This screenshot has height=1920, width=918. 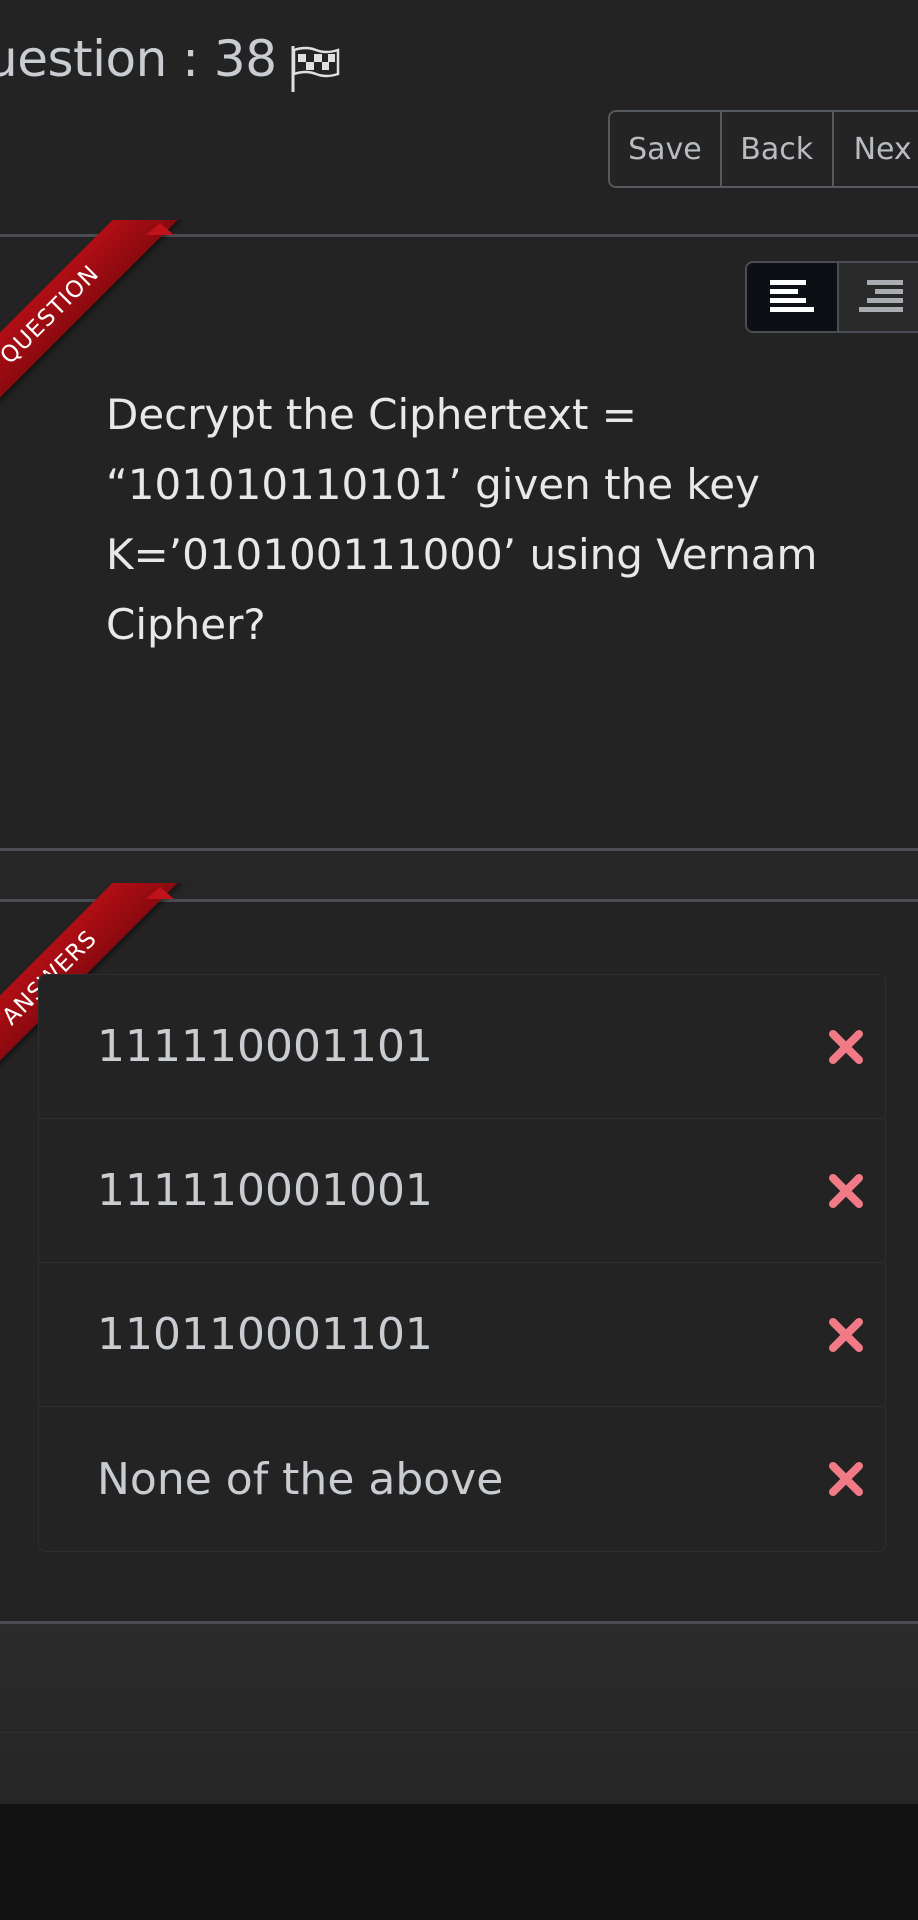 I want to click on answers-ribbon-fold, so click(x=160, y=893).